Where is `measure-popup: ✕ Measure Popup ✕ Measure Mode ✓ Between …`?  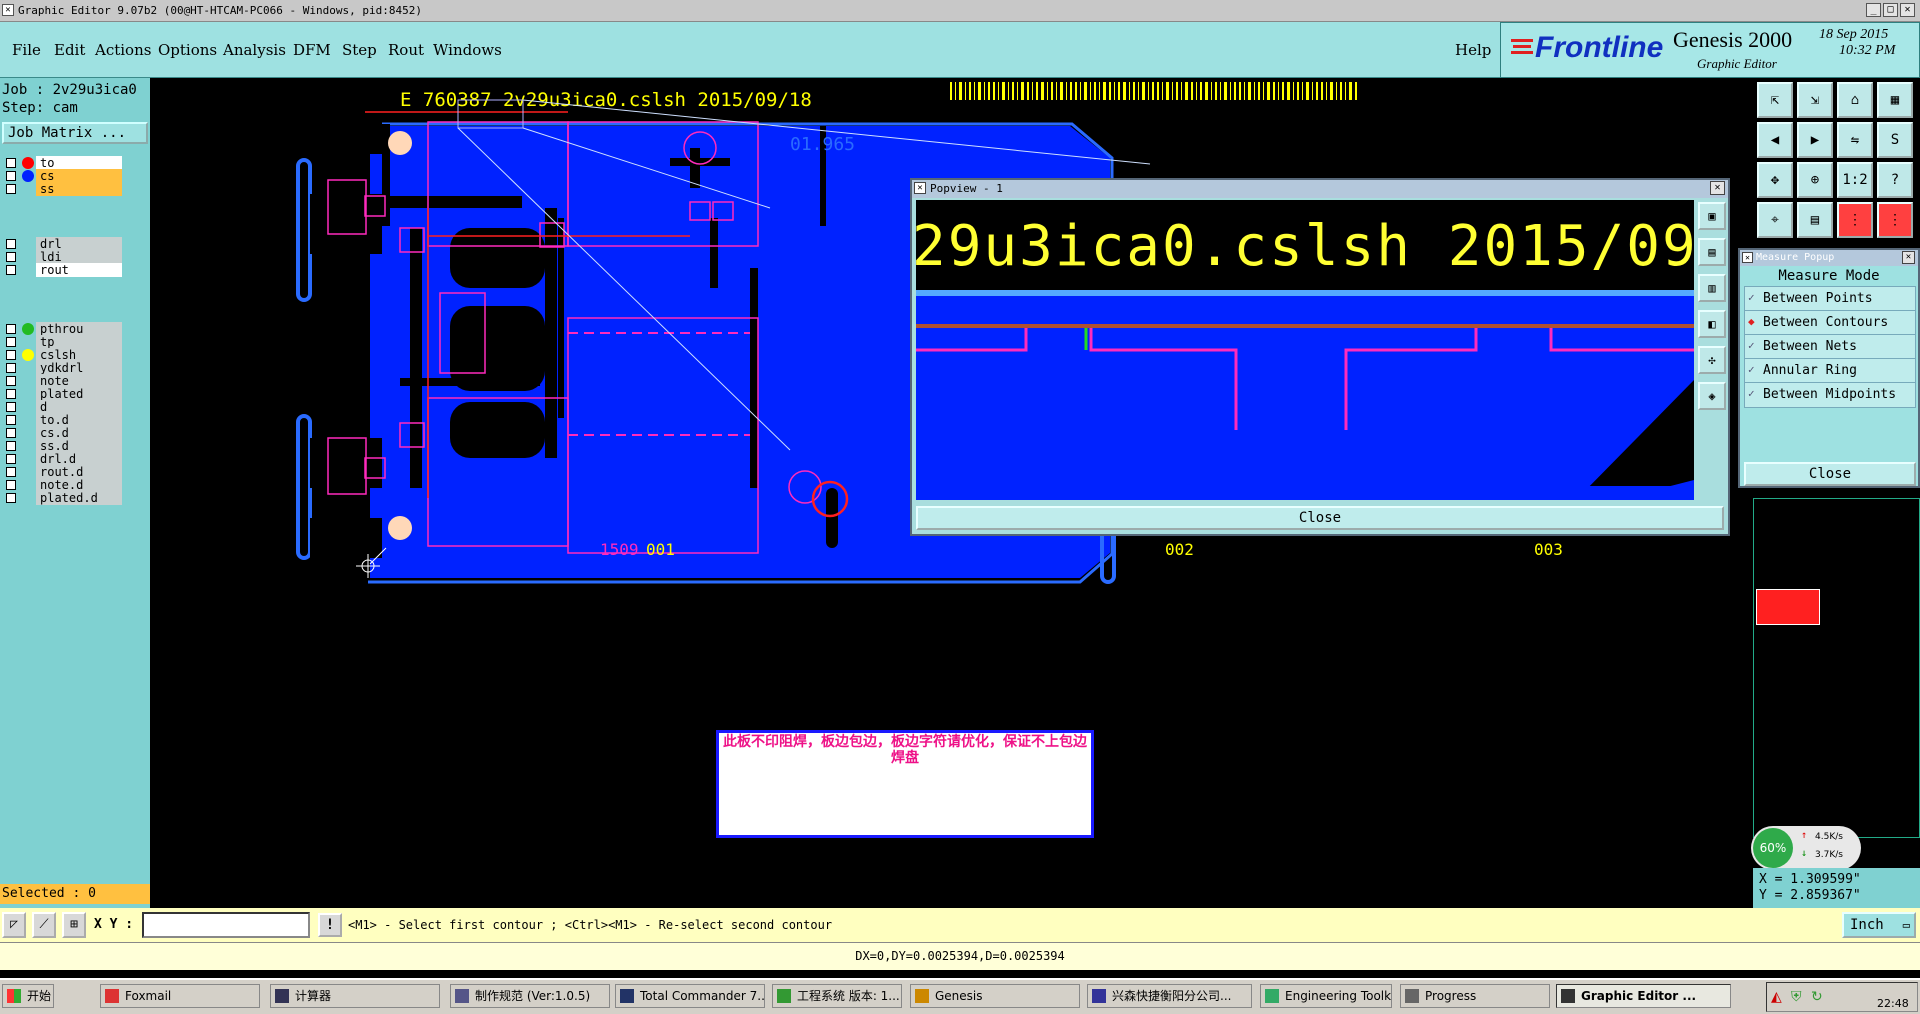
measure-popup: ✕ Measure Popup ✕ Measure Mode ✓ Between … is located at coordinates (1829, 368).